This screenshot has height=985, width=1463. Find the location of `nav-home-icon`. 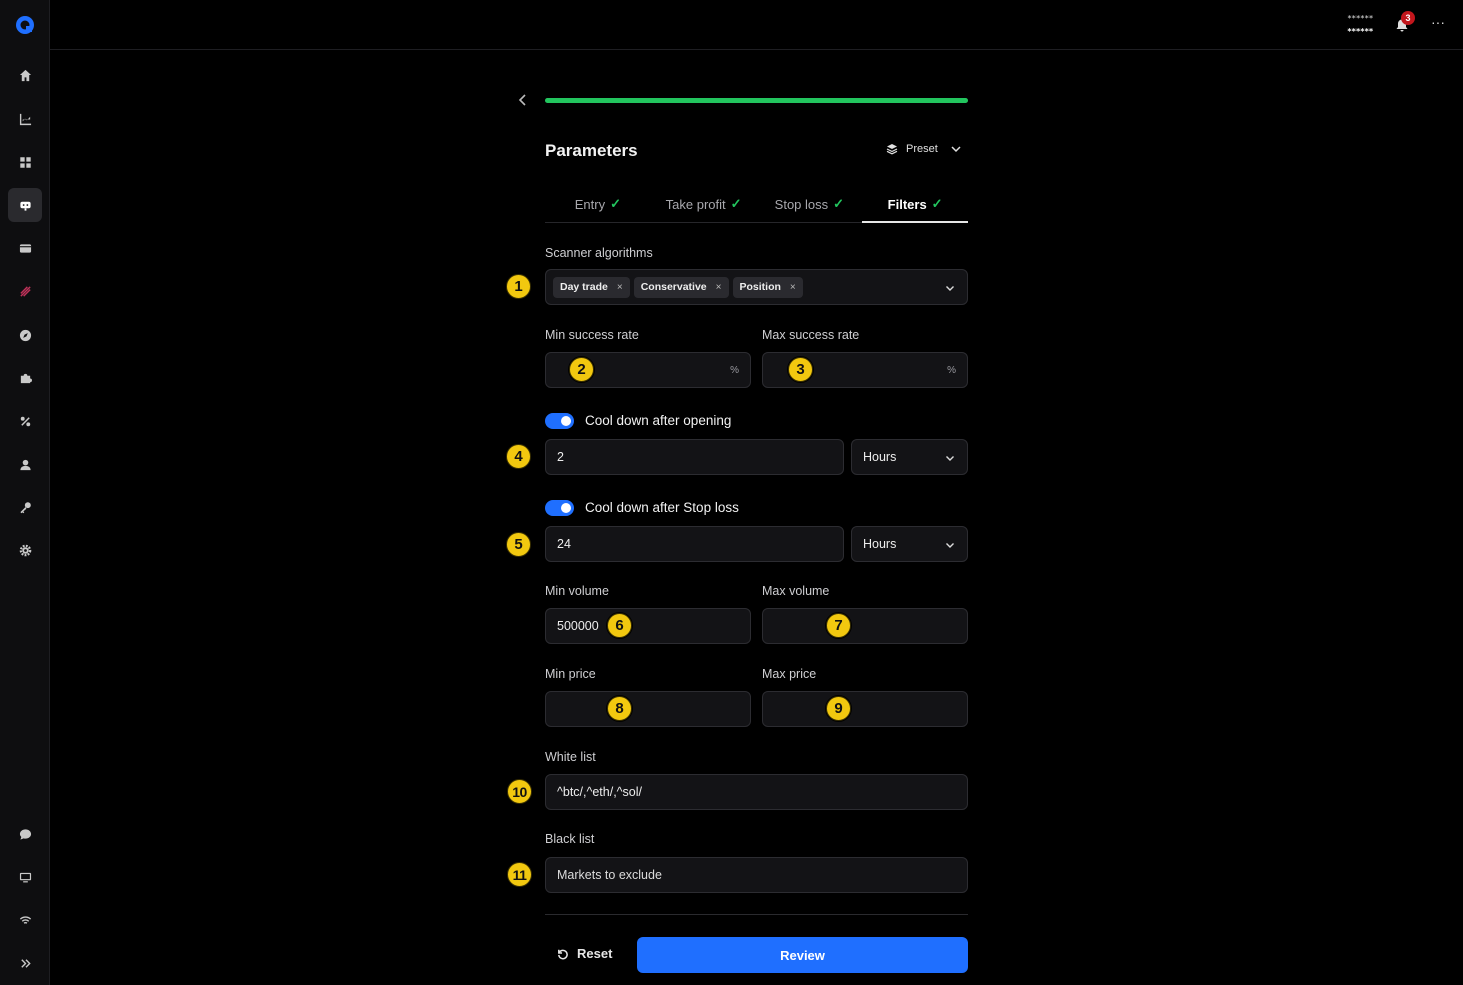

nav-home-icon is located at coordinates (25, 75).